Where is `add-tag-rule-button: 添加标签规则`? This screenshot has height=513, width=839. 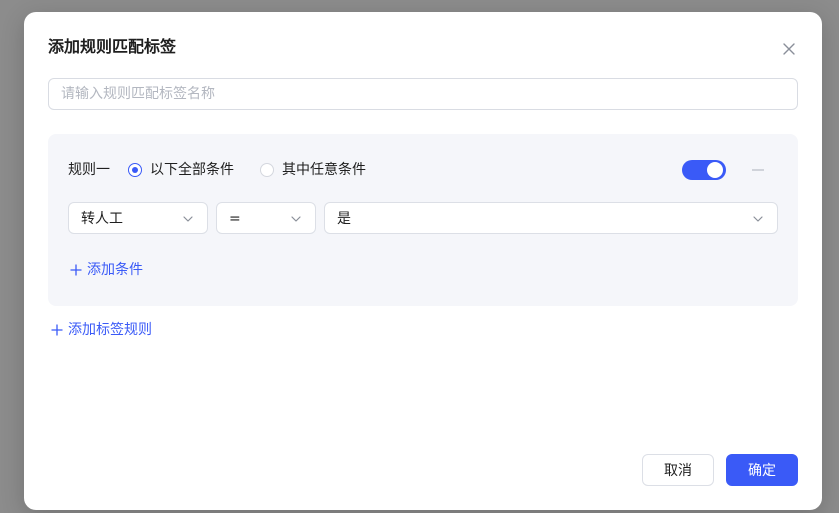 add-tag-rule-button: 添加标签规则 is located at coordinates (101, 330).